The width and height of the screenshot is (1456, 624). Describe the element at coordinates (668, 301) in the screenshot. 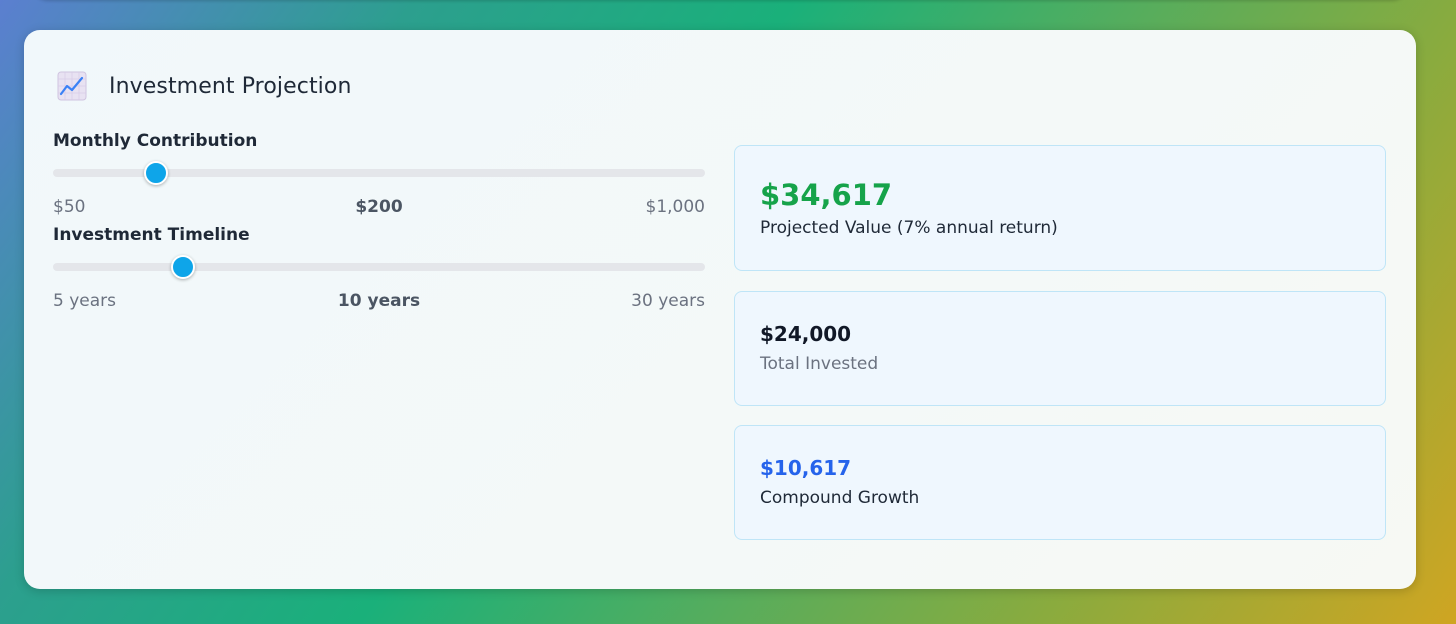

I see `investment-timeline-max: 30 years` at that location.